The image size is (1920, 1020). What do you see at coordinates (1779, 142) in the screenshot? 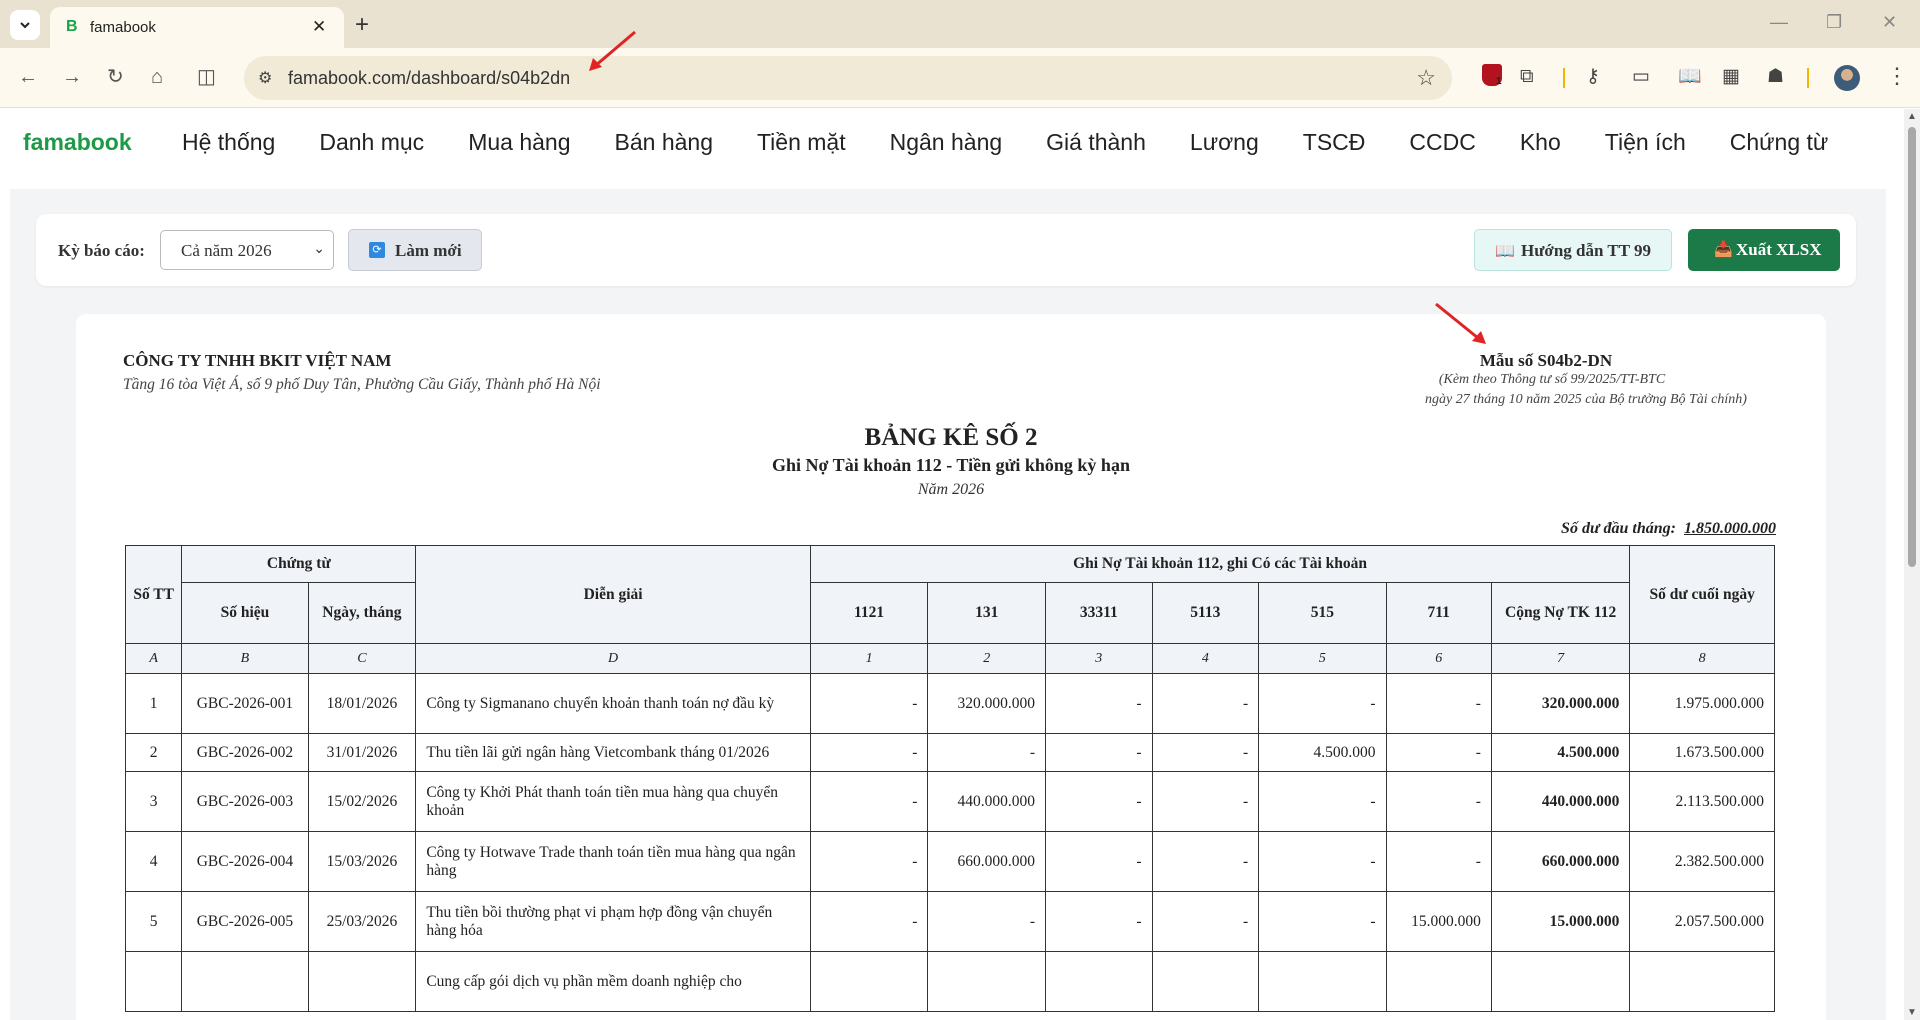
I see `menu-item-chung-tu: Chứng từ` at bounding box center [1779, 142].